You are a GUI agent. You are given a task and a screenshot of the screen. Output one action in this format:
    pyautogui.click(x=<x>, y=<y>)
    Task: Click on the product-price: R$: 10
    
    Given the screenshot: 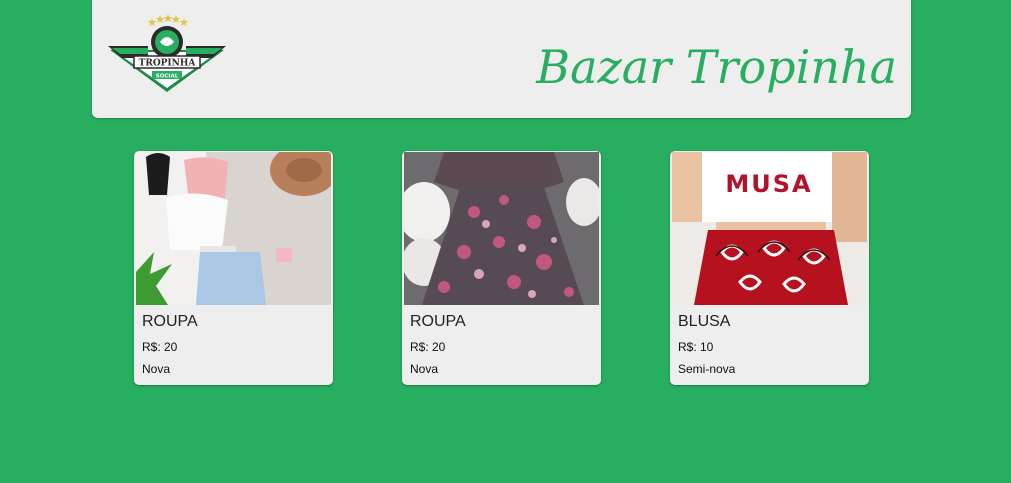 What is the action you would take?
    pyautogui.click(x=696, y=347)
    